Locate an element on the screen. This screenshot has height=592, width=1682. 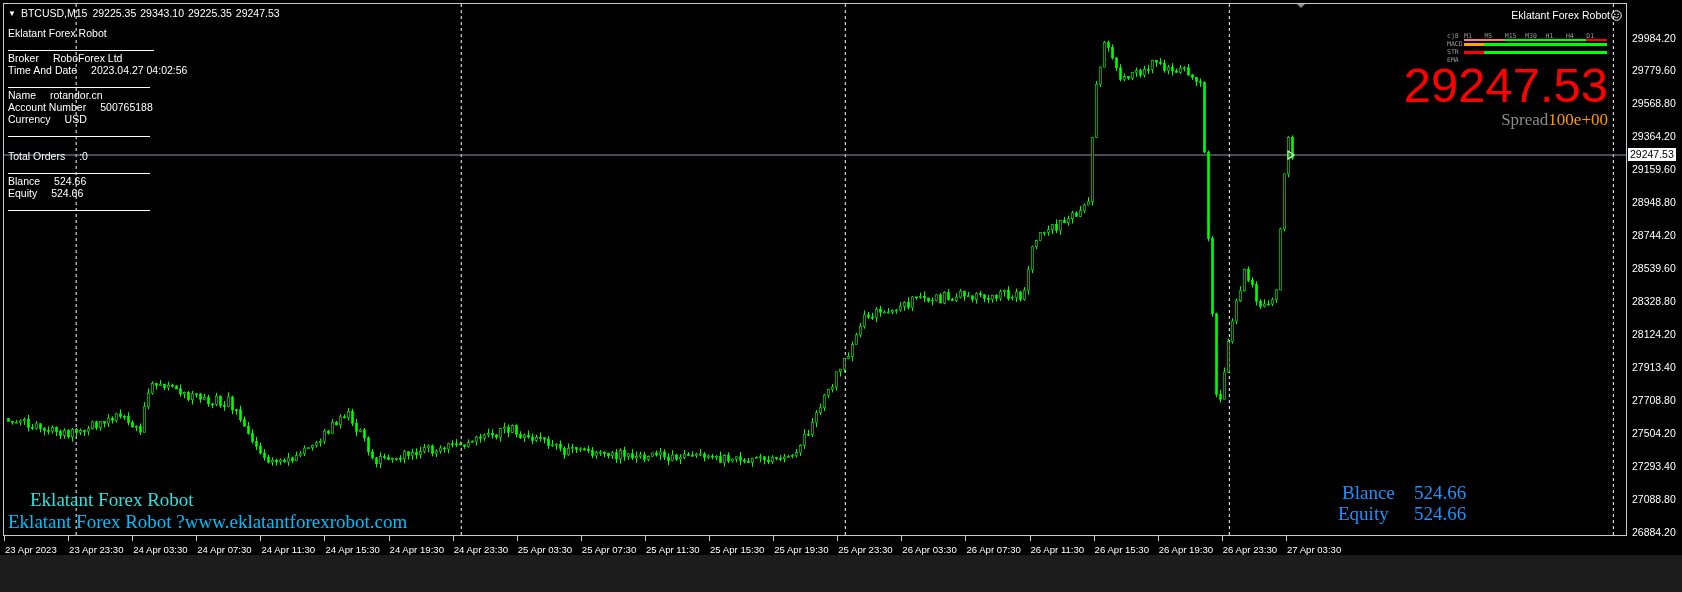
time-tick-label: 26 Apr 23:30 is located at coordinates (1250, 549).